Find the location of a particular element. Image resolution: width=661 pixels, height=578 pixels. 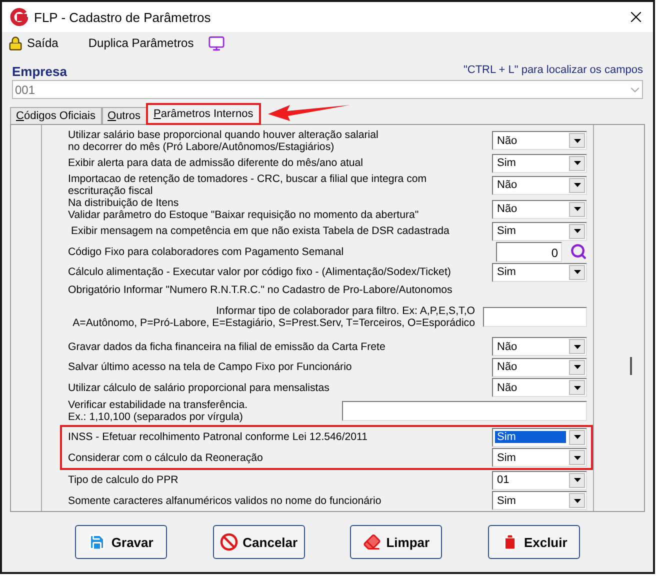

parameter-label: Exibir mensagem na competência em que não exista Tabela de DSR cadastrada is located at coordinates (260, 231).